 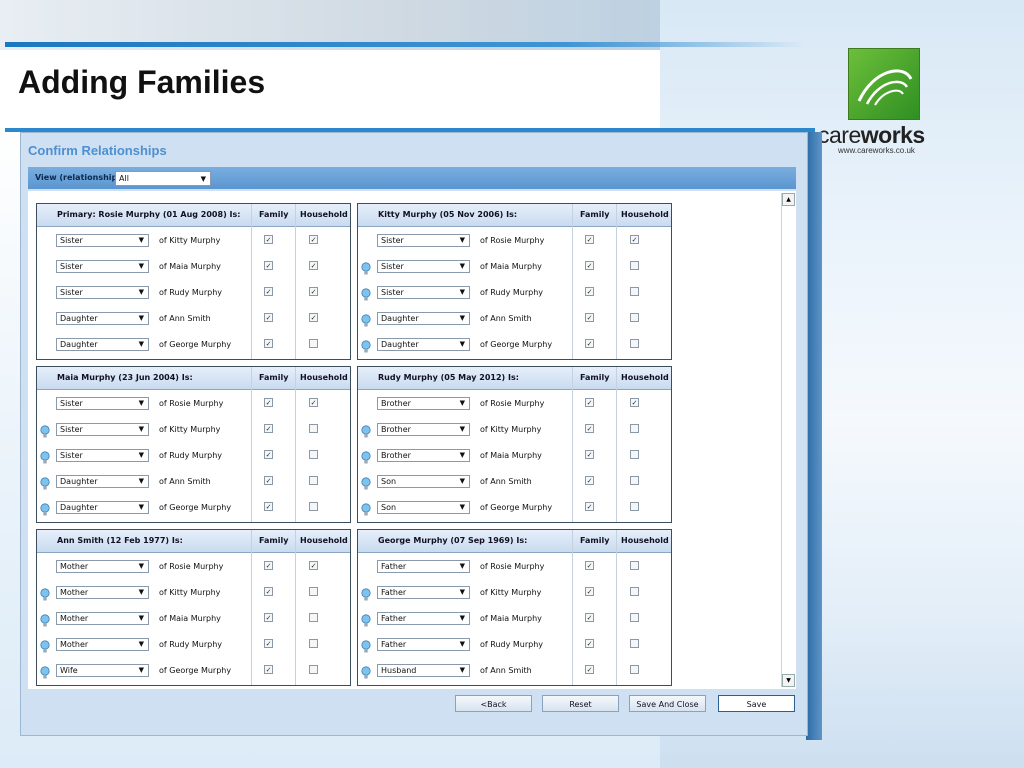 What do you see at coordinates (423, 670) in the screenshot?
I see `relationship-type-select: Husband ▼` at bounding box center [423, 670].